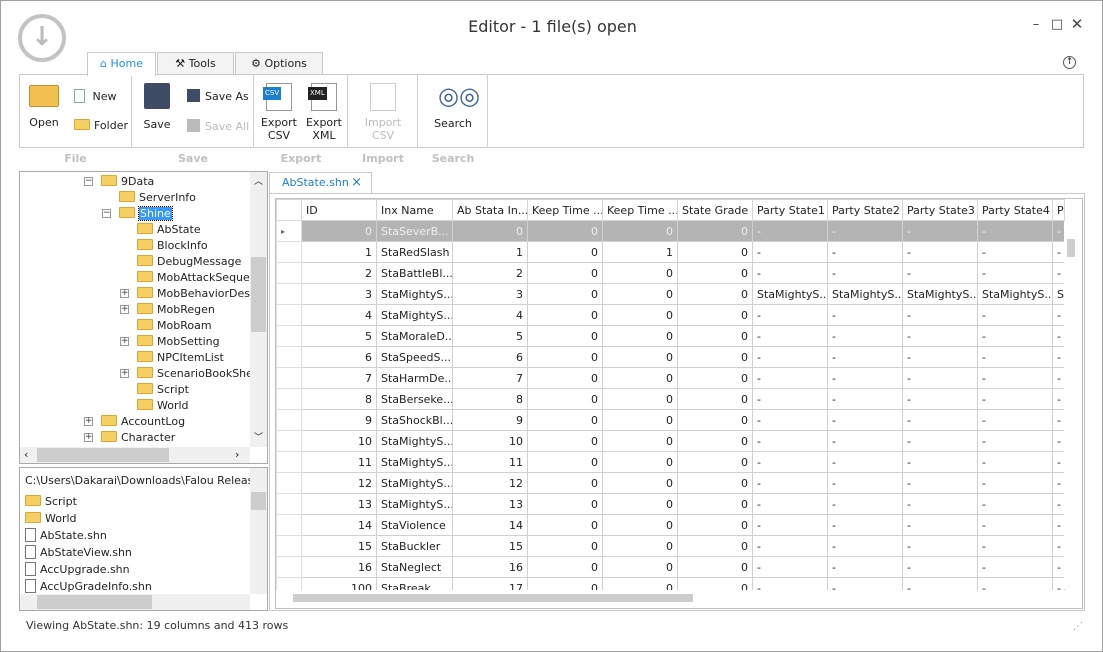  What do you see at coordinates (189, 262) in the screenshot?
I see `tree-item: DebugMessage` at bounding box center [189, 262].